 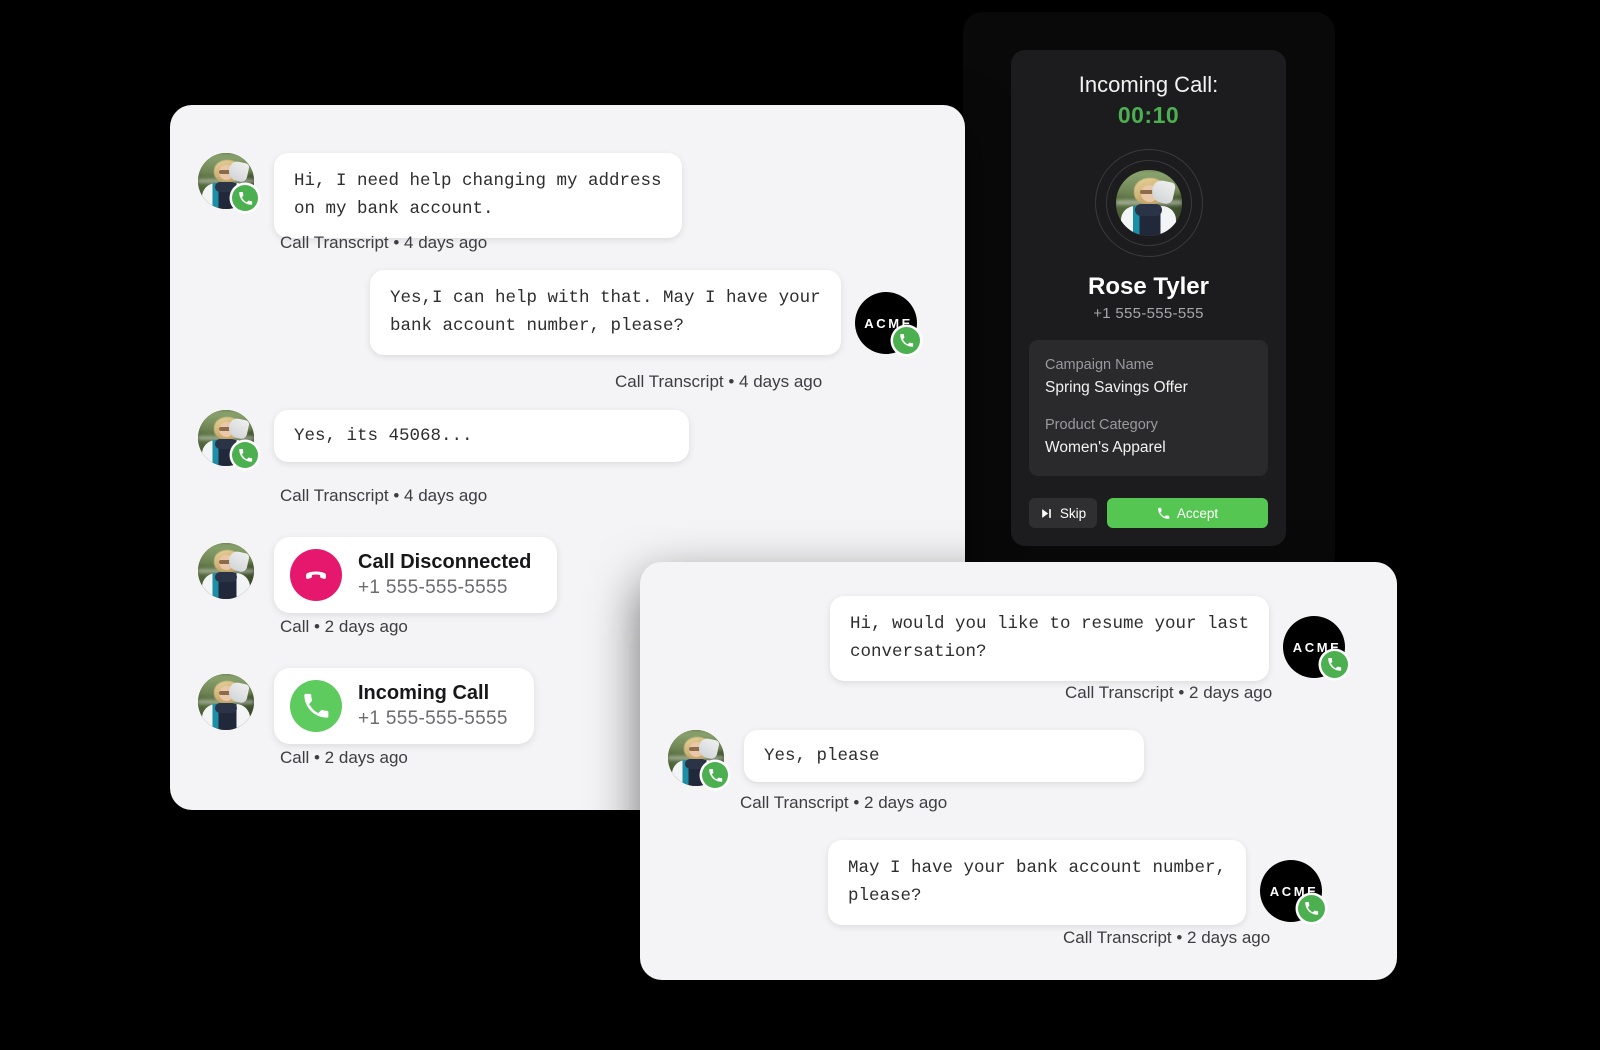 I want to click on skip-button-label: Skip, so click(x=1073, y=513).